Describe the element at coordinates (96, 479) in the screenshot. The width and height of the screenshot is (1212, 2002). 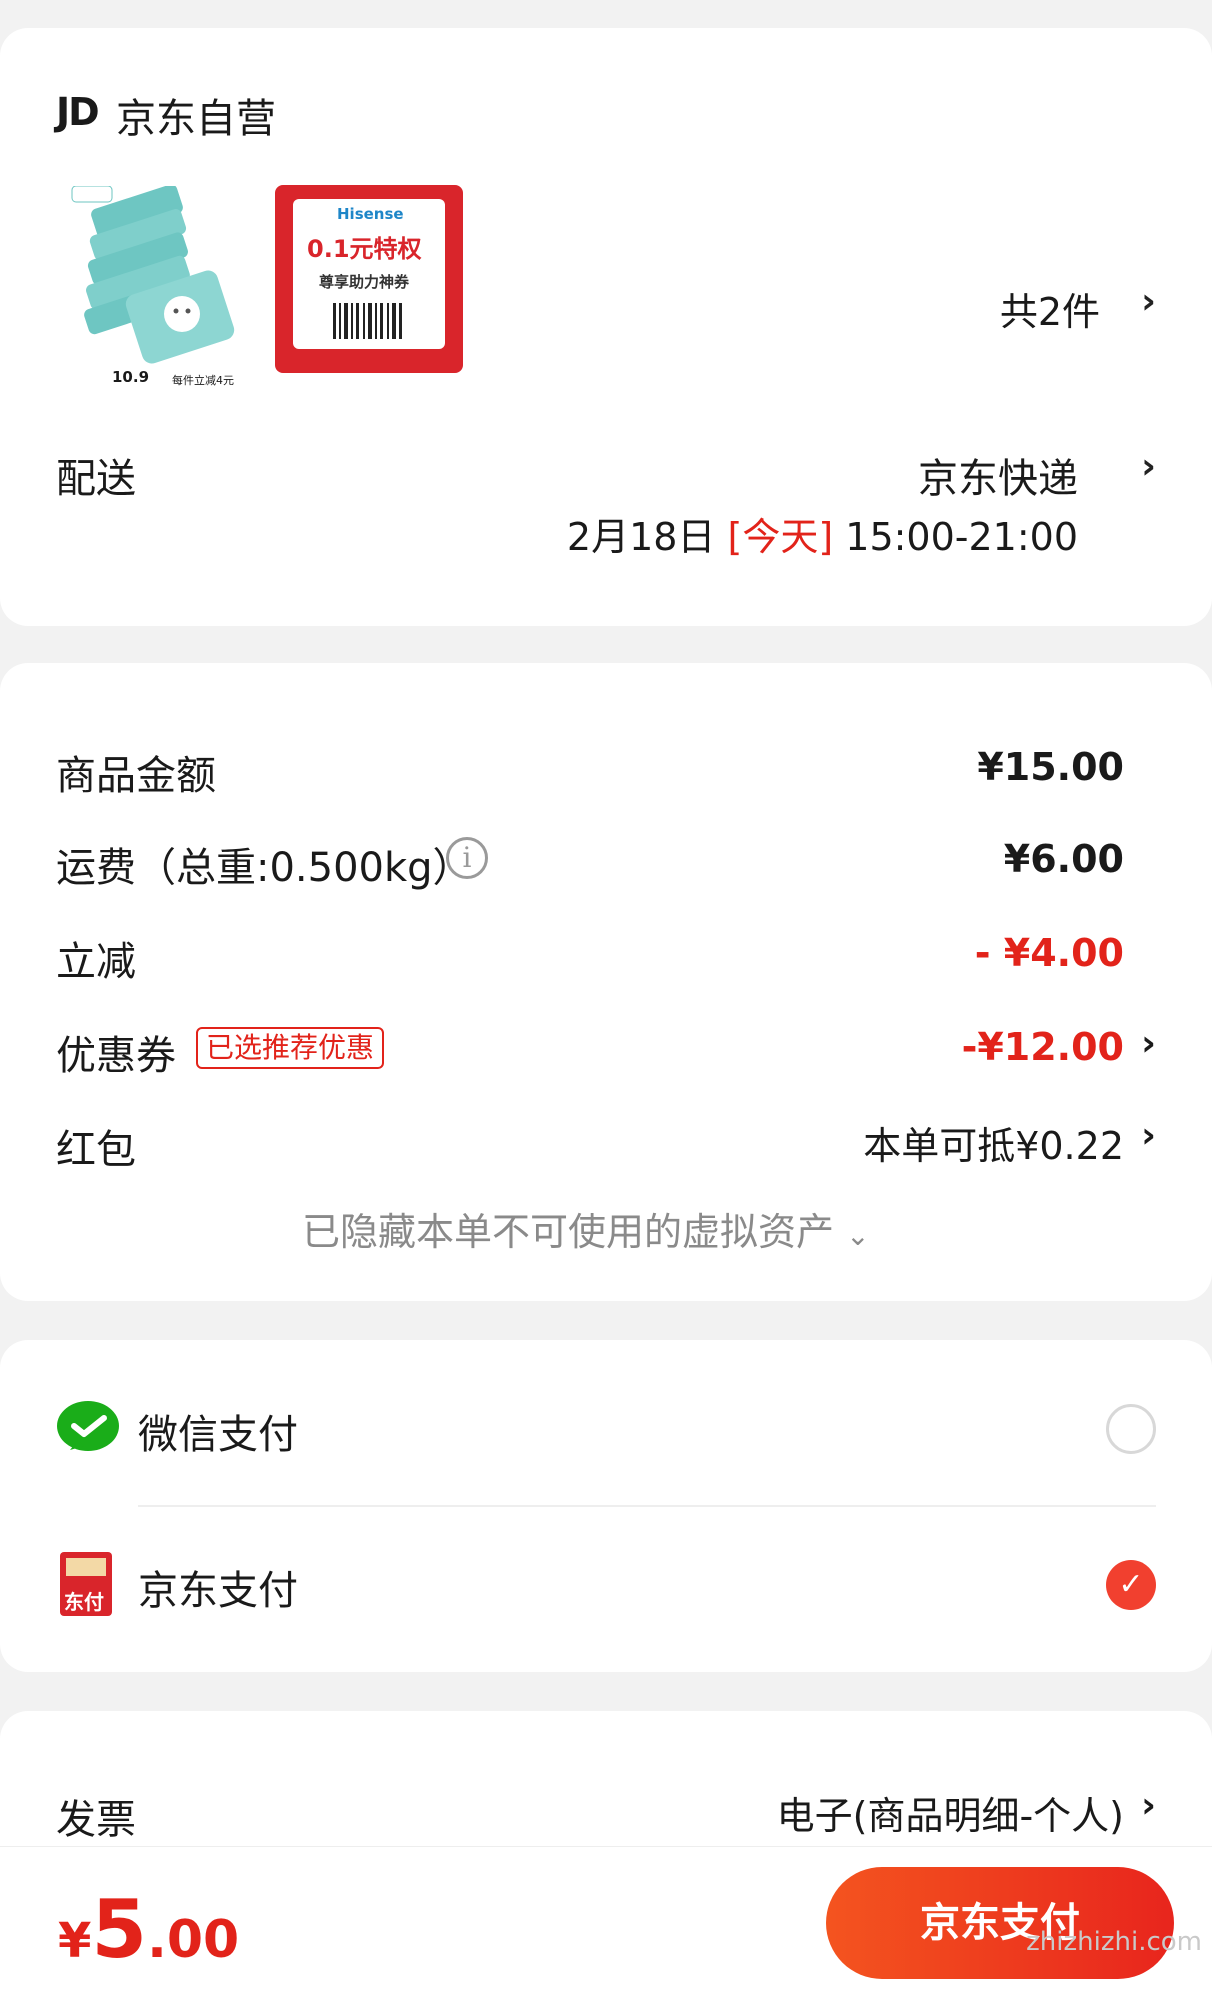
I see `delivery-label: 配送` at that location.